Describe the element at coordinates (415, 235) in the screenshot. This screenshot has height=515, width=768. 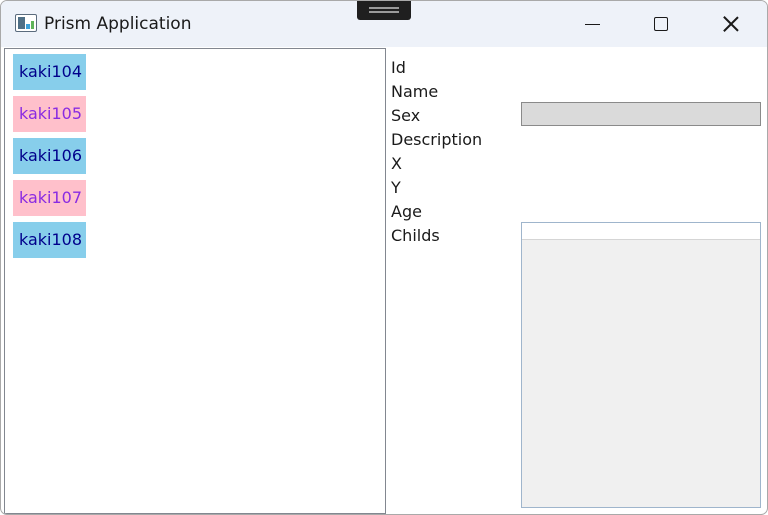
I see `label-childs: Childs` at that location.